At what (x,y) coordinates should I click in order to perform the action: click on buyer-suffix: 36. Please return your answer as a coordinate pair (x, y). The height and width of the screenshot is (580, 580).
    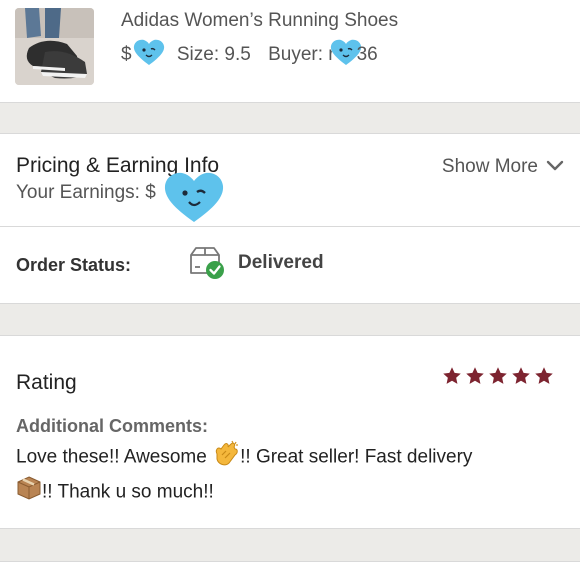
    Looking at the image, I should click on (367, 55).